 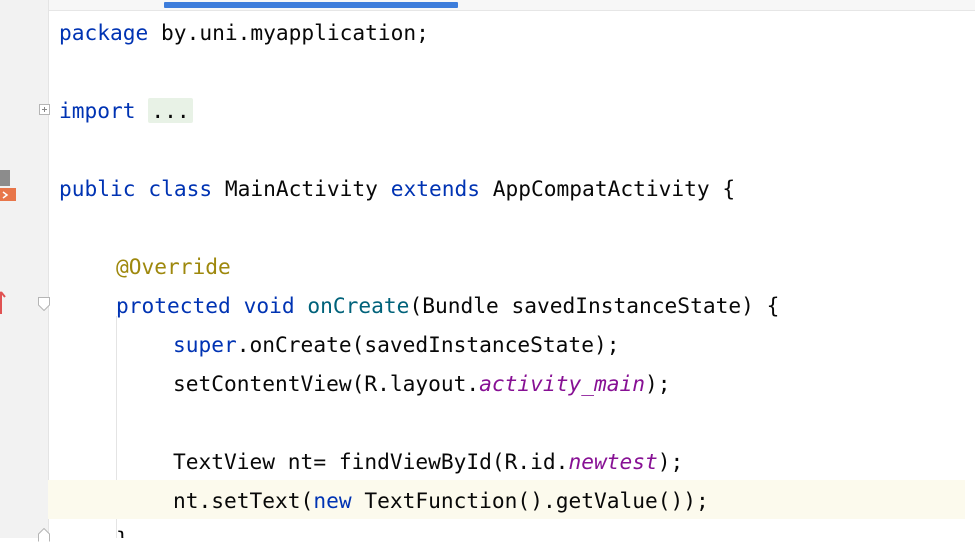 I want to click on keyword: void, so click(x=269, y=305).